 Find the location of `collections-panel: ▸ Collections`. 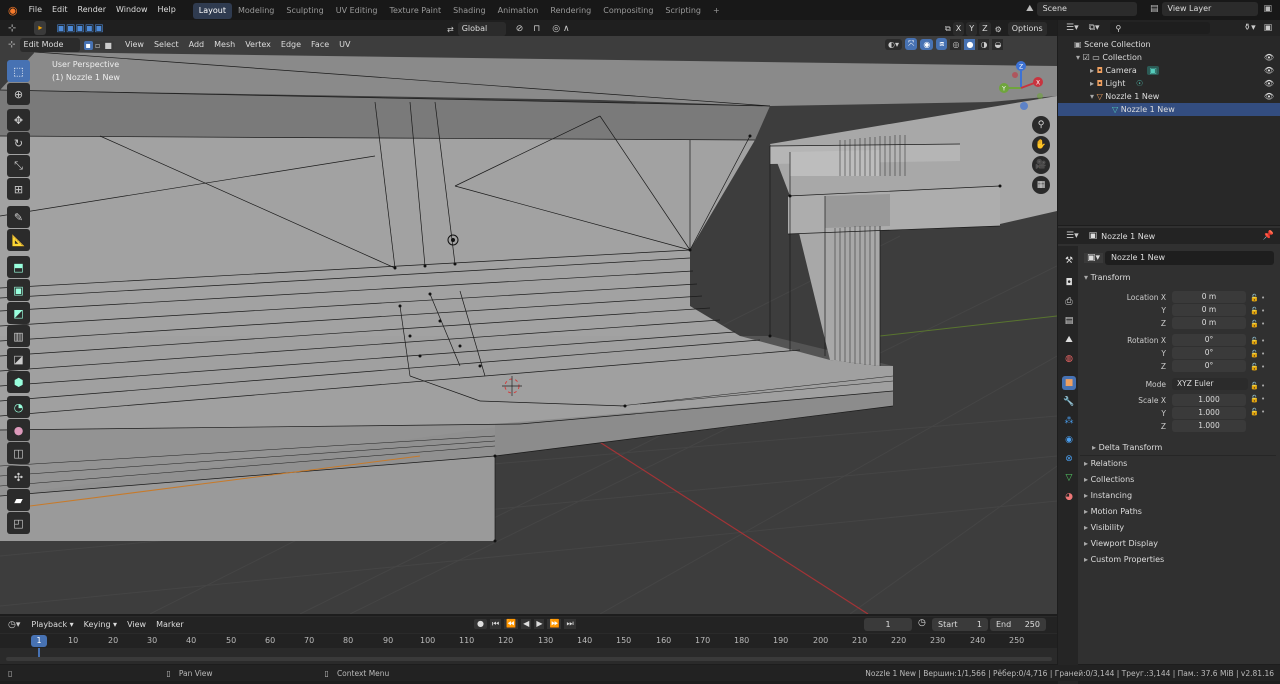

collections-panel: ▸ Collections is located at coordinates (1109, 479).